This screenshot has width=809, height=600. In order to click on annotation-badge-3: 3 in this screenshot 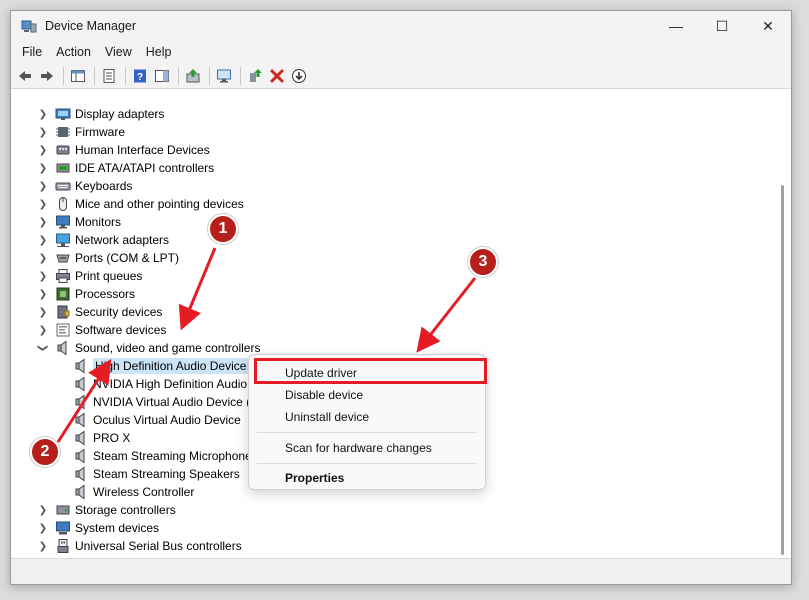, I will do `click(483, 262)`.